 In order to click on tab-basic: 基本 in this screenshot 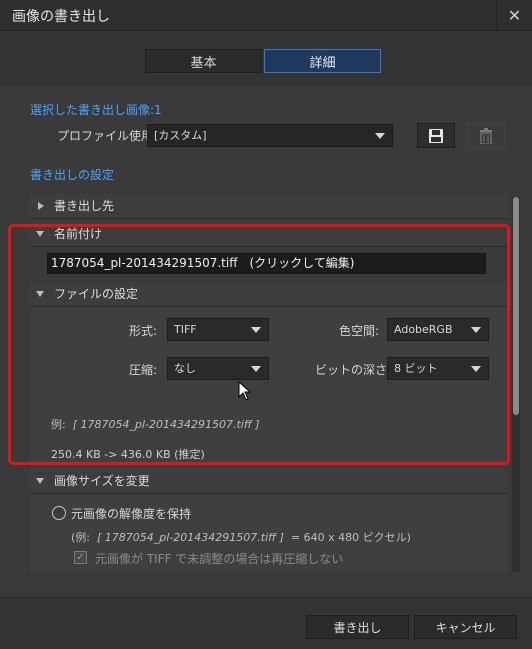, I will do `click(203, 61)`.